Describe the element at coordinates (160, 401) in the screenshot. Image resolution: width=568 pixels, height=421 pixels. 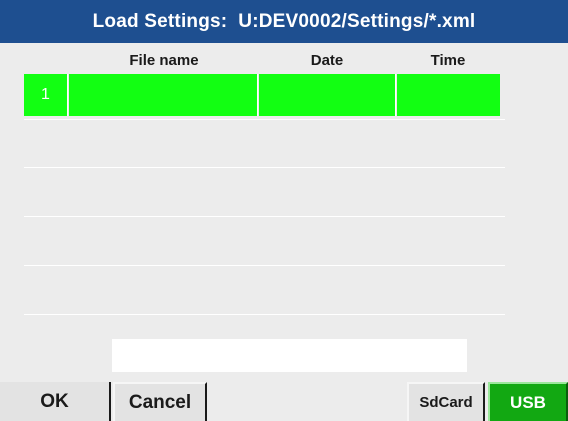
I see `cancel-button: Cancel` at that location.